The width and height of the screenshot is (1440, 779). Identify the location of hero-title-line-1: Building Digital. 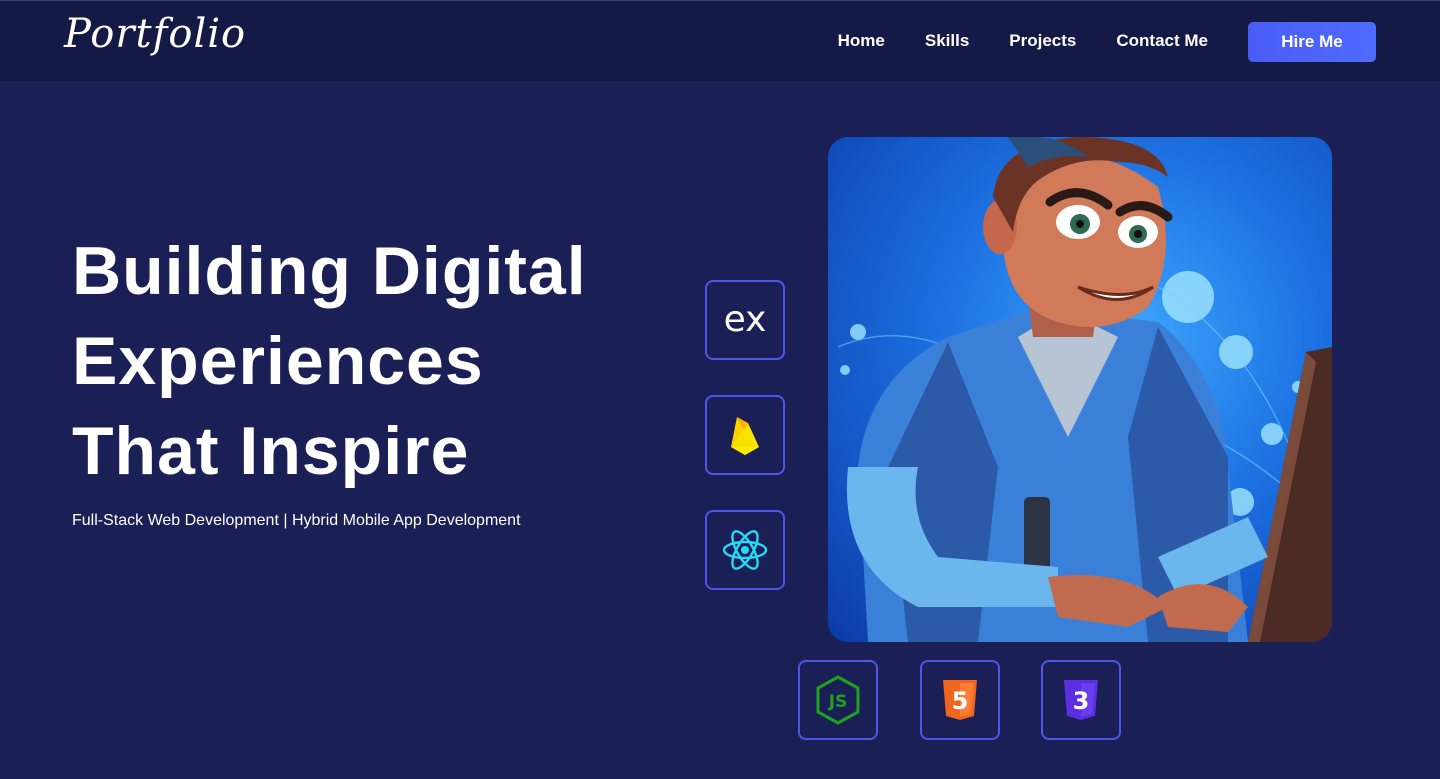
(329, 271).